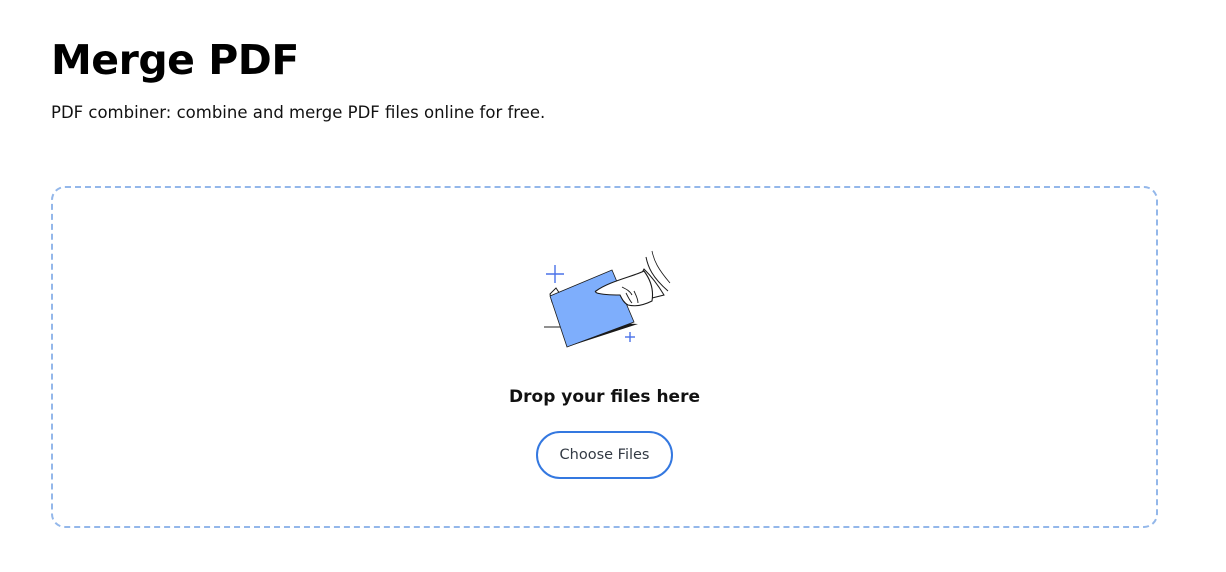  What do you see at coordinates (604, 397) in the screenshot?
I see `drop-files-label: Drop your files here` at bounding box center [604, 397].